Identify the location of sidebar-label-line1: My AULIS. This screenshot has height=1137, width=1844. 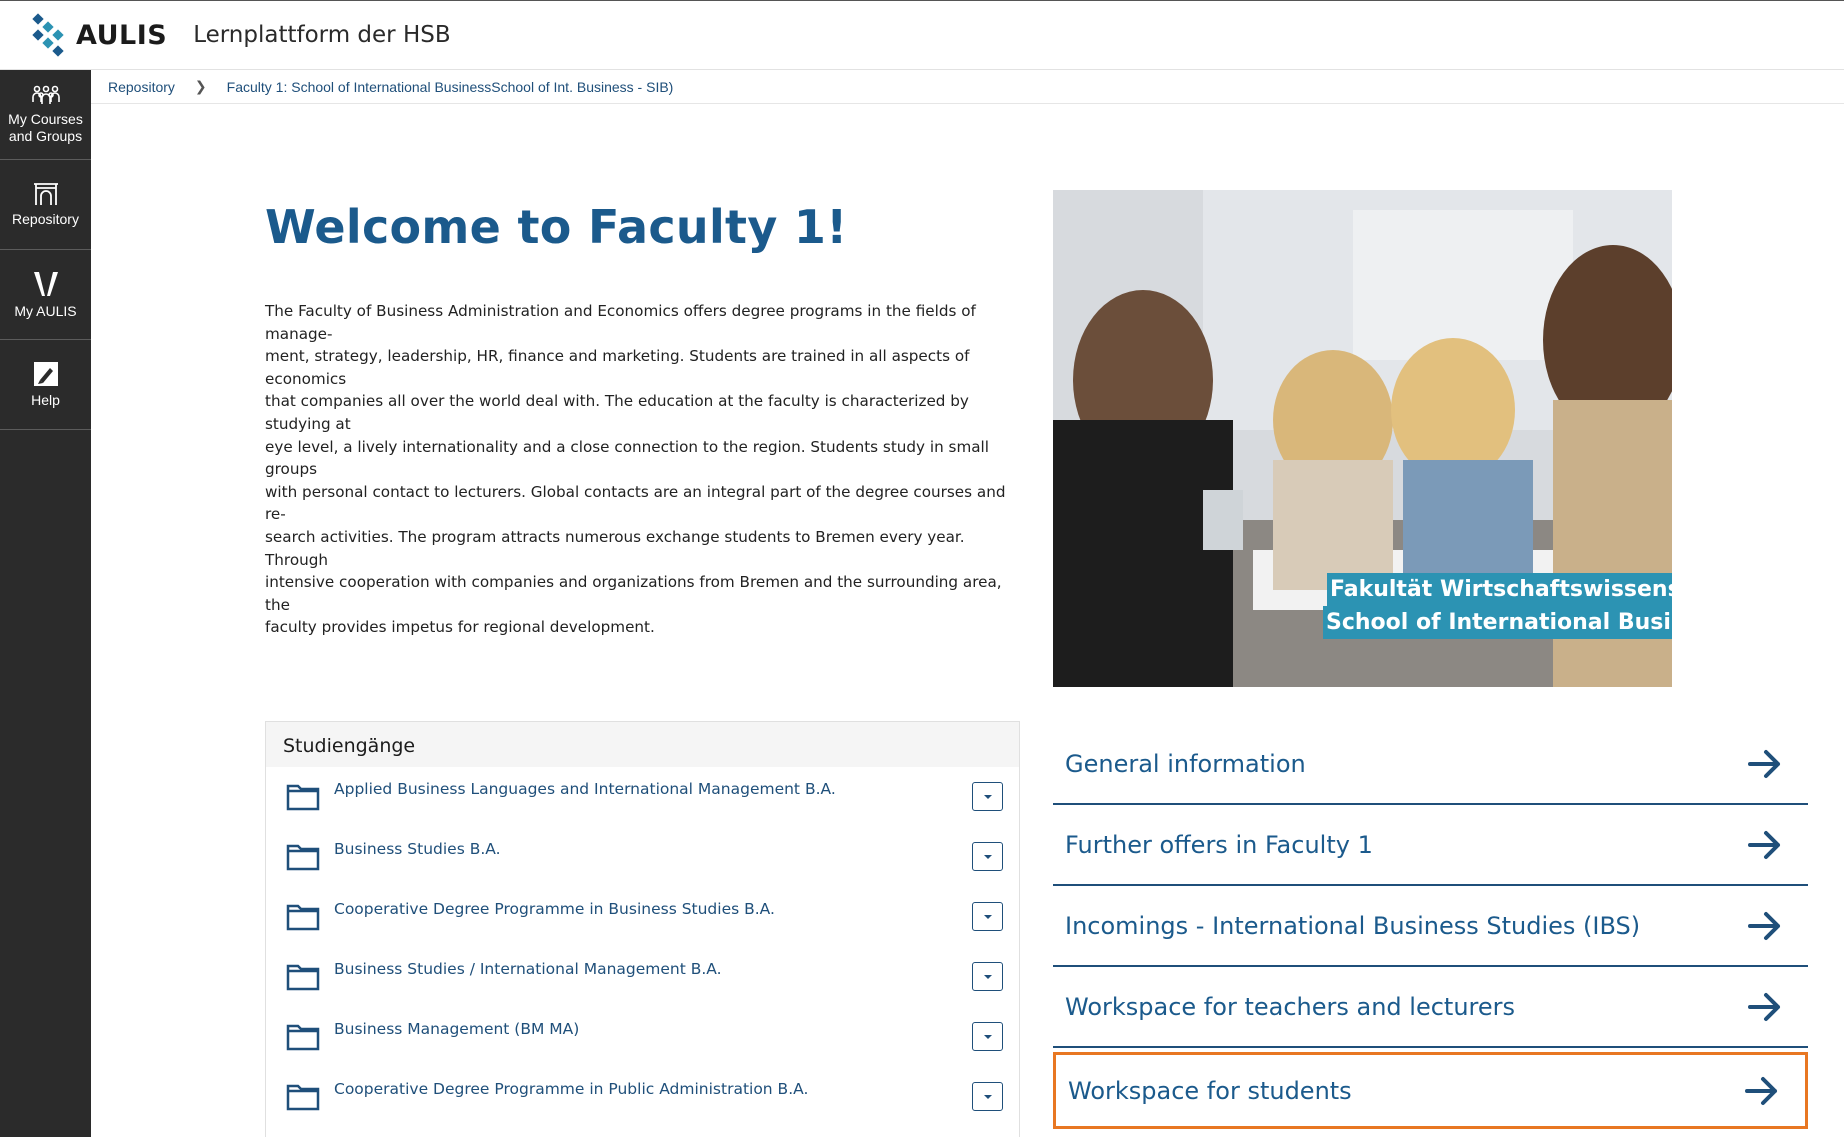
(45, 311).